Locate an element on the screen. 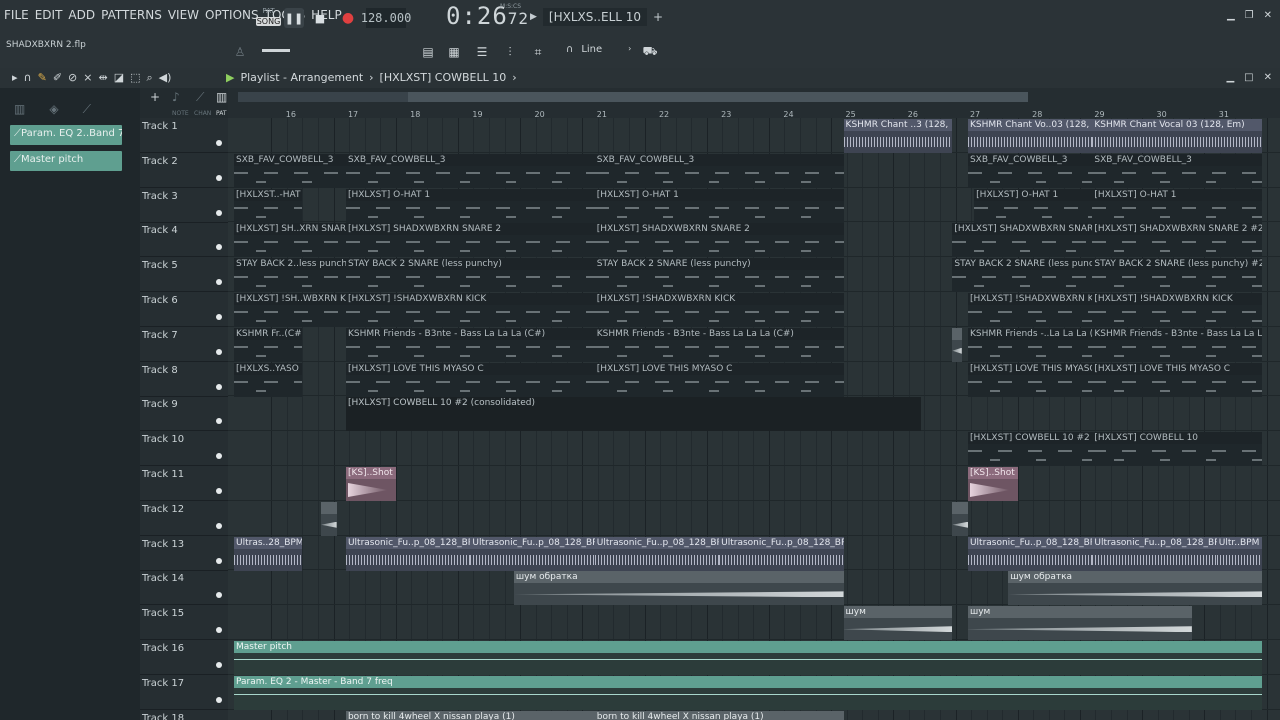 This screenshot has height=720, width=1280. horizontal-scrollbar is located at coordinates (633, 97).